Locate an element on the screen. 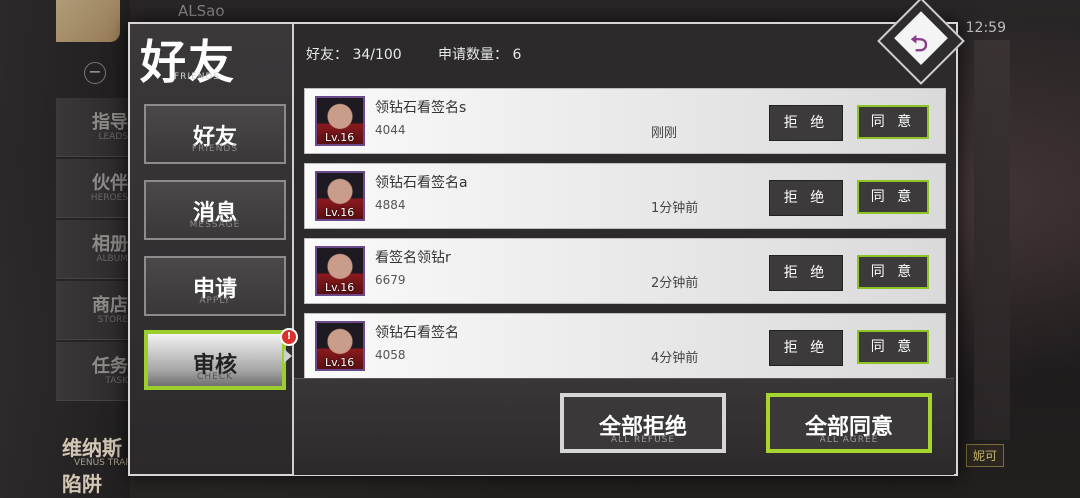  player-username: ALSao is located at coordinates (201, 11).